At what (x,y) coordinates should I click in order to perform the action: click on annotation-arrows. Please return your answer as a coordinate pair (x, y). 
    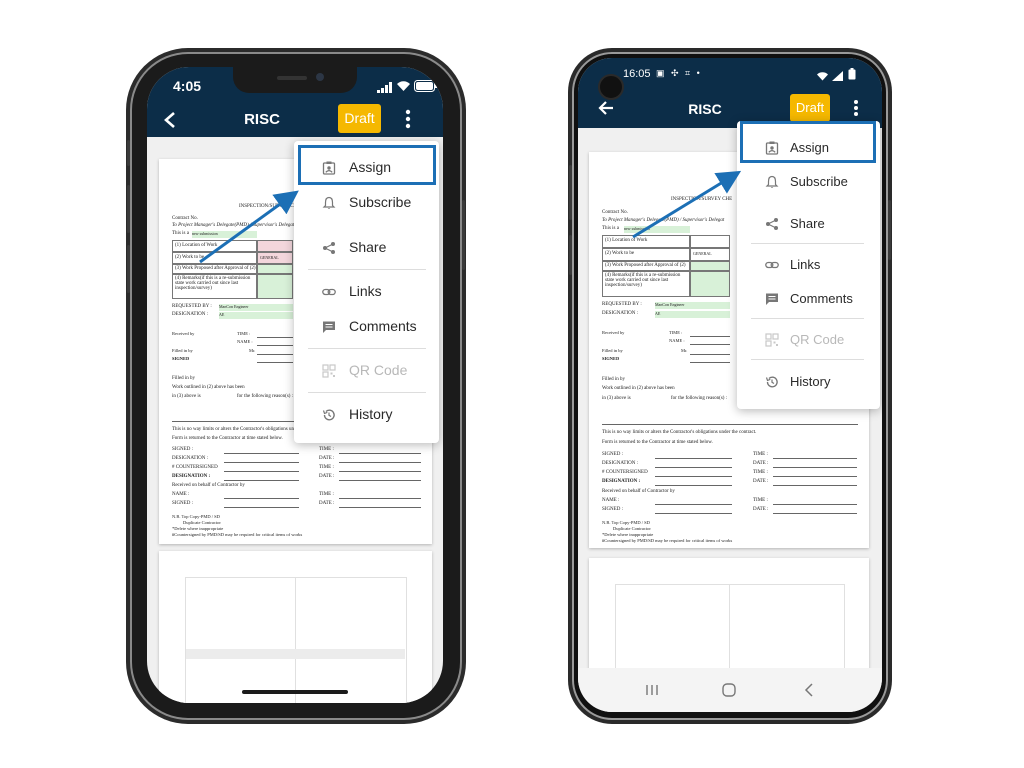
    Looking at the image, I should click on (470, 217).